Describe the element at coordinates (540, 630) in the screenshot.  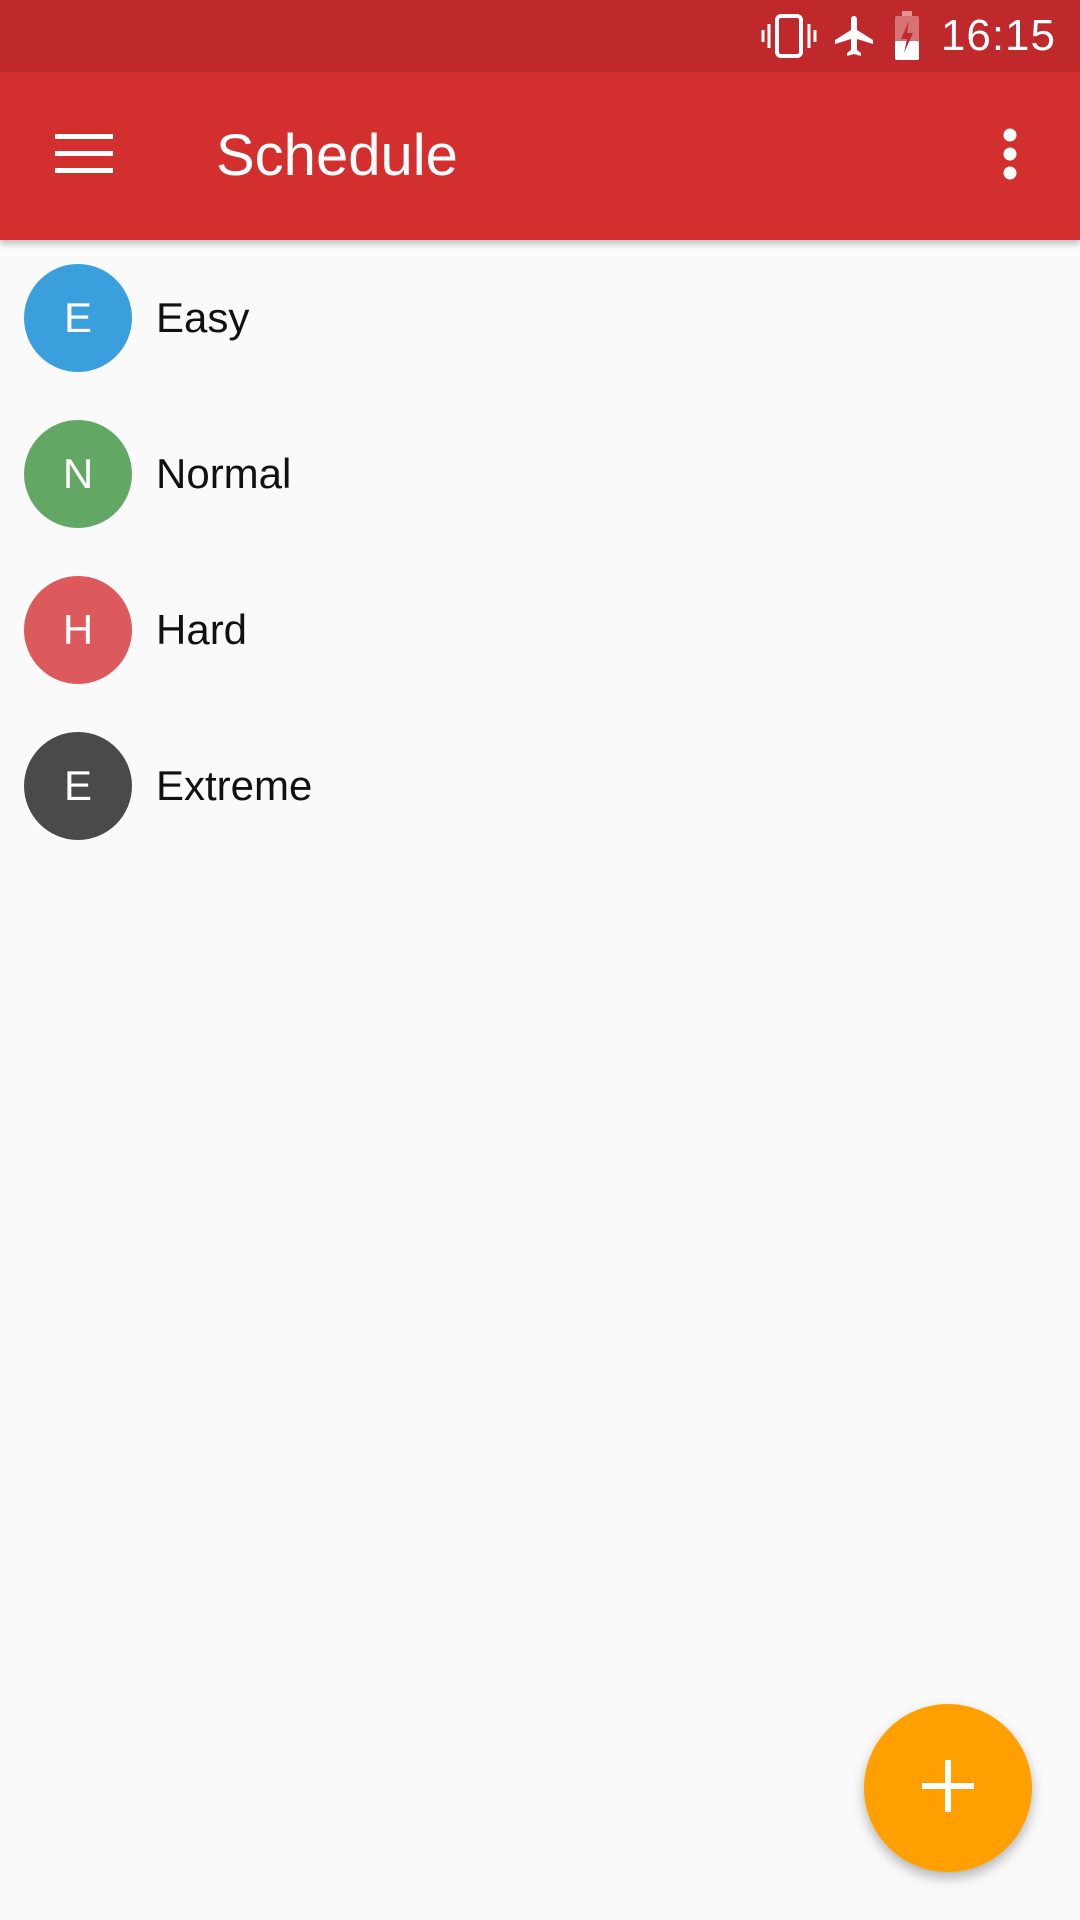
I see `list-item-hard: H Hard` at that location.